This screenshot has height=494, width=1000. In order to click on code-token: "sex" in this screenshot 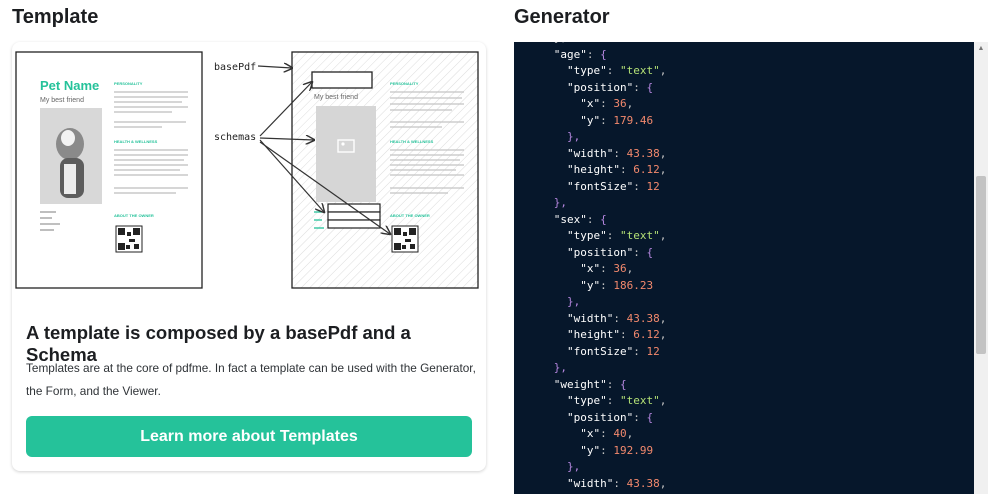, I will do `click(570, 219)`.